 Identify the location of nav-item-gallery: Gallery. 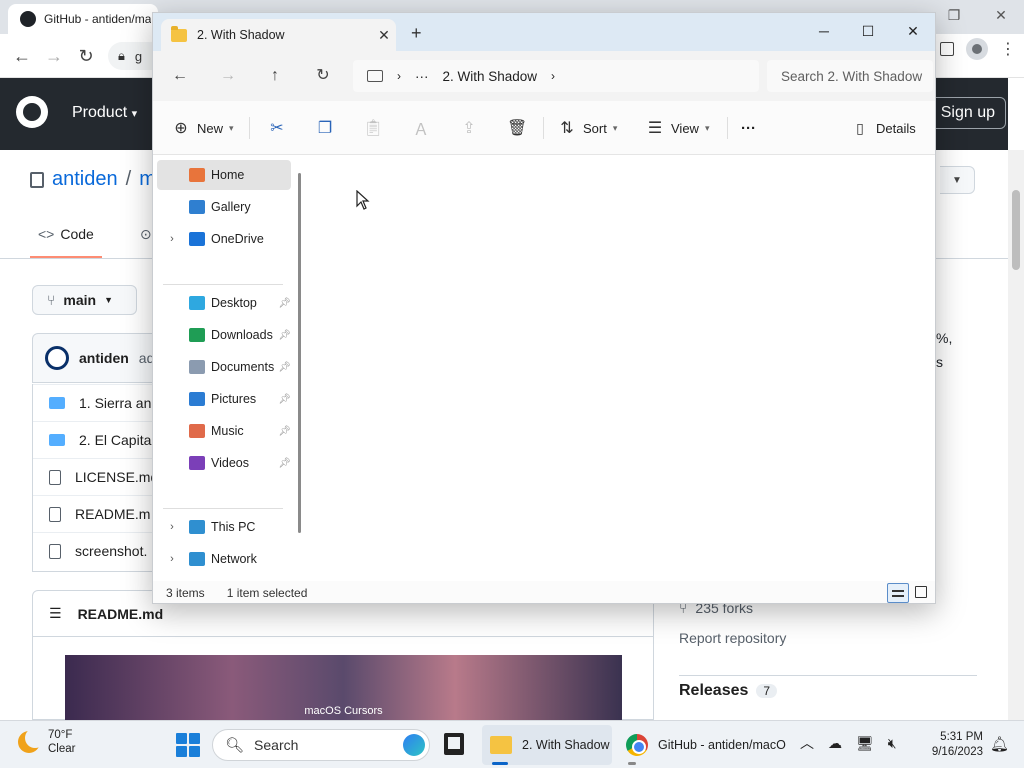
(224, 207).